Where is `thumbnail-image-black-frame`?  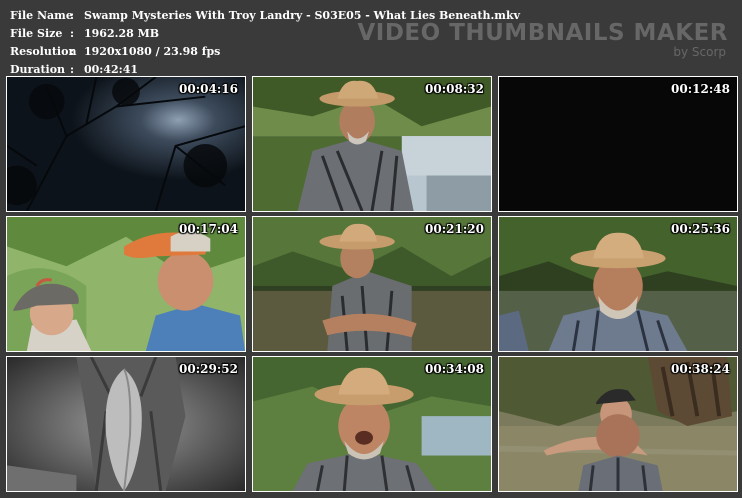 thumbnail-image-black-frame is located at coordinates (618, 144).